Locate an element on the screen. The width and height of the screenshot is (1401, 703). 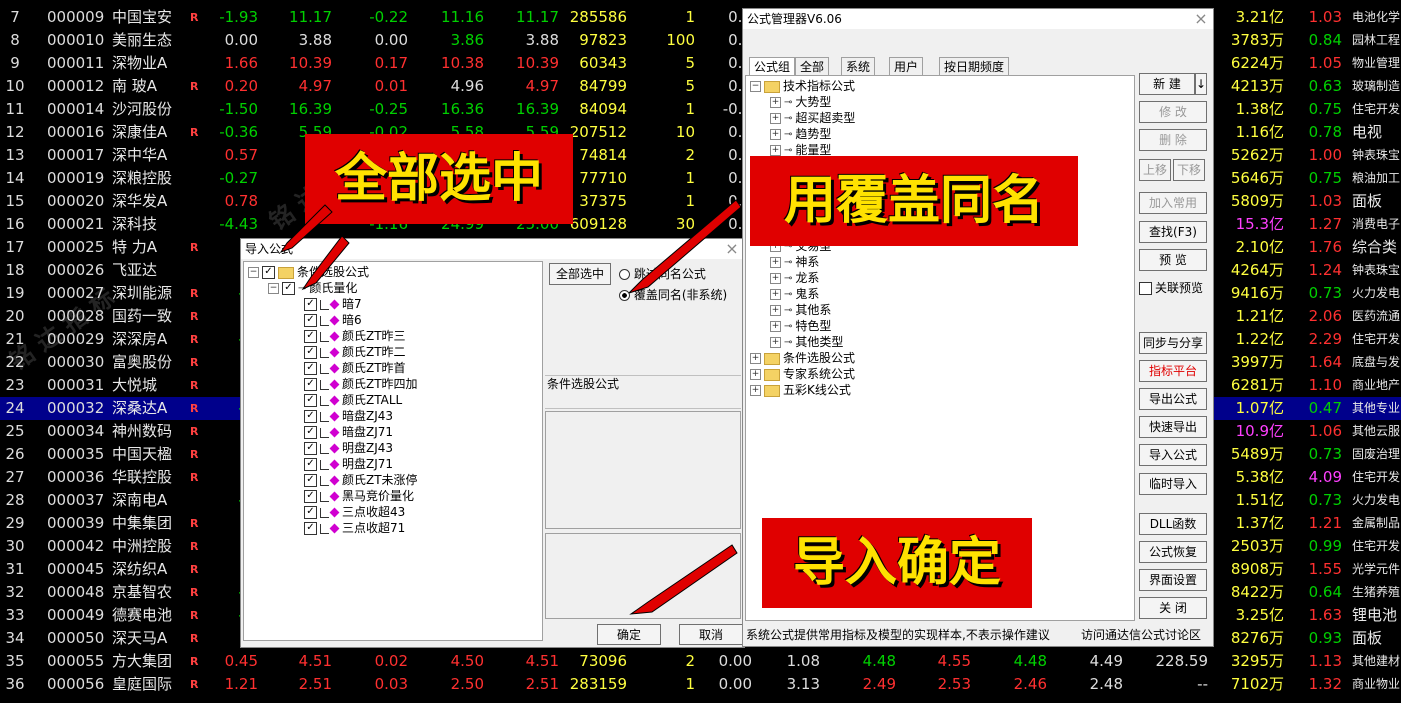
tree-item-folder: − 技术指标公式 is located at coordinates (802, 86).